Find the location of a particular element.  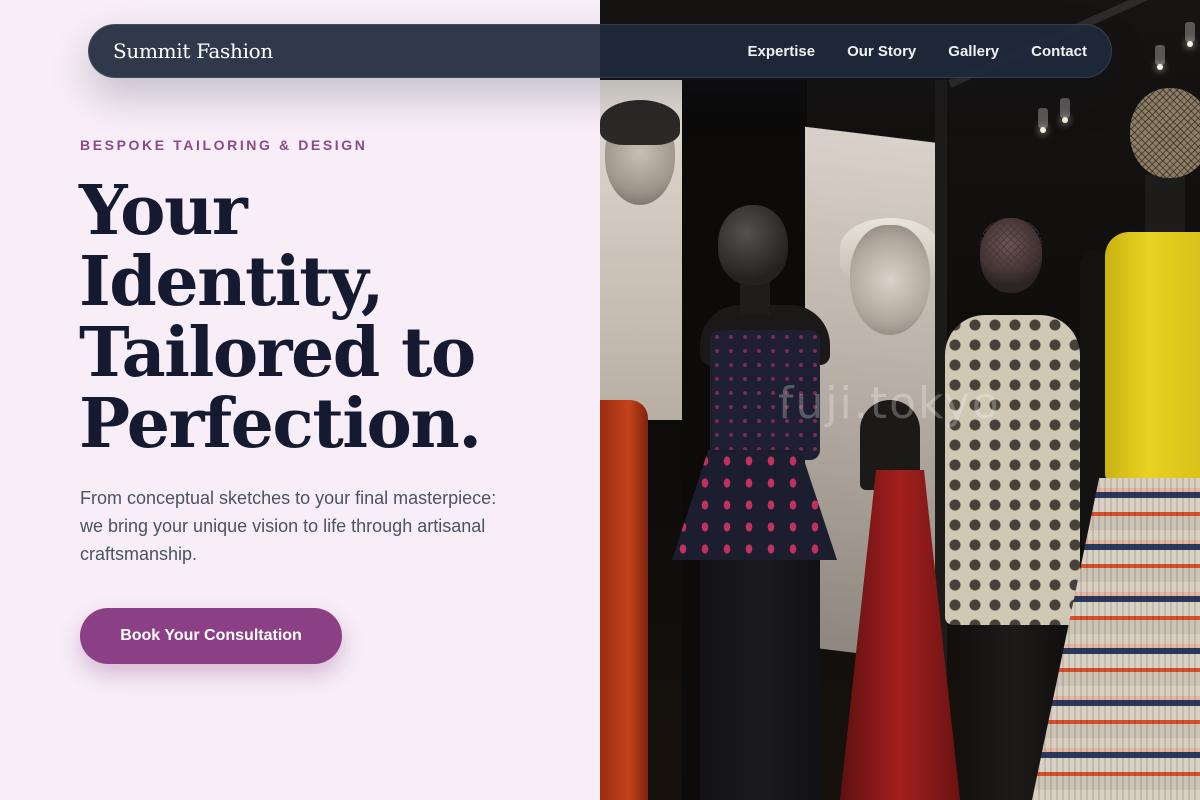

image-watermark: fuji.tokyo is located at coordinates (889, 403).